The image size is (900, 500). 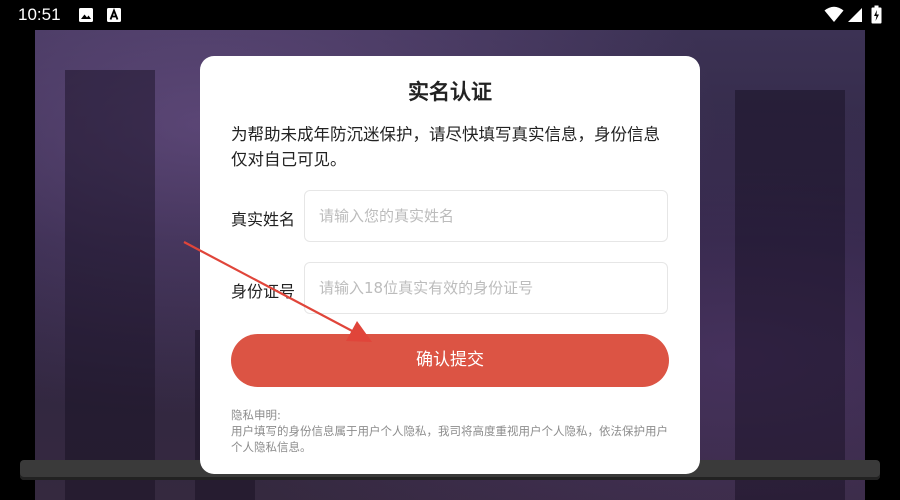 I want to click on signal-icon, so click(x=855, y=16).